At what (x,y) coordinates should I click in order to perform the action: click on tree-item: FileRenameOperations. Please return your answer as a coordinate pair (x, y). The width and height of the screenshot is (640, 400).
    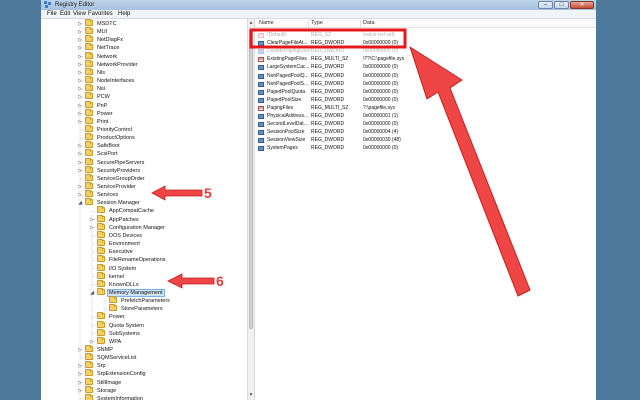
    Looking at the image, I should click on (132, 259).